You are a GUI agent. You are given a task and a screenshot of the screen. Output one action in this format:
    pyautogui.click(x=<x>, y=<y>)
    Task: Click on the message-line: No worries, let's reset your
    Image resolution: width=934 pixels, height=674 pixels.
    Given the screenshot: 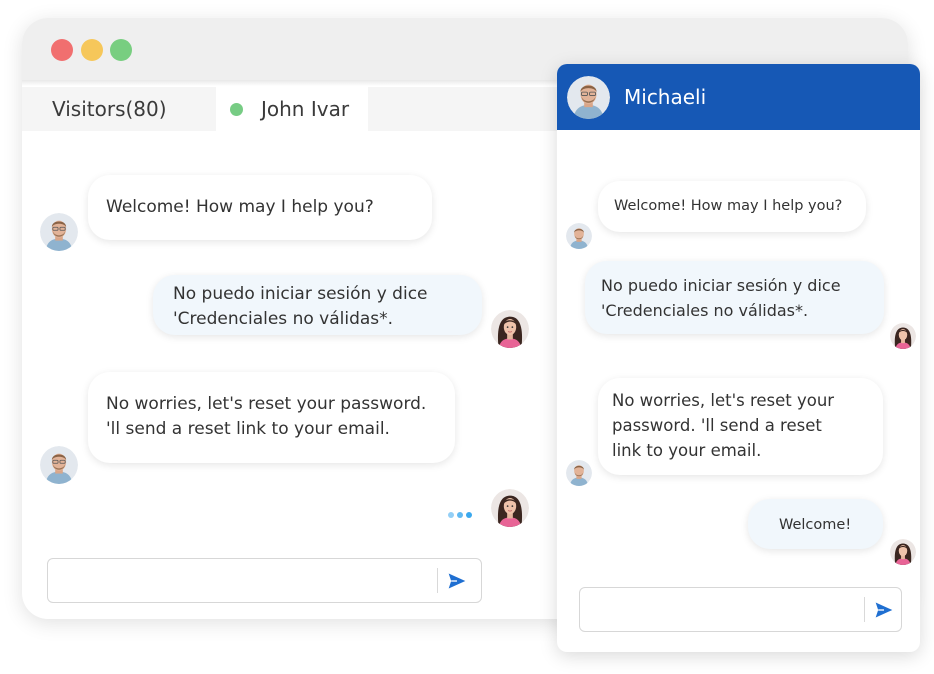 What is the action you would take?
    pyautogui.click(x=723, y=400)
    